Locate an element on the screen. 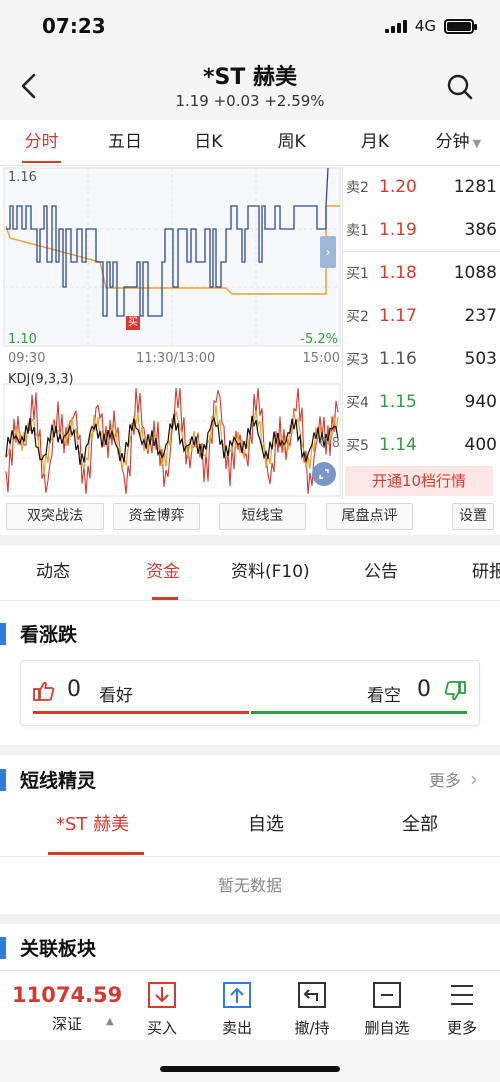 The width and height of the screenshot is (500, 1082). buy-icon is located at coordinates (162, 995).